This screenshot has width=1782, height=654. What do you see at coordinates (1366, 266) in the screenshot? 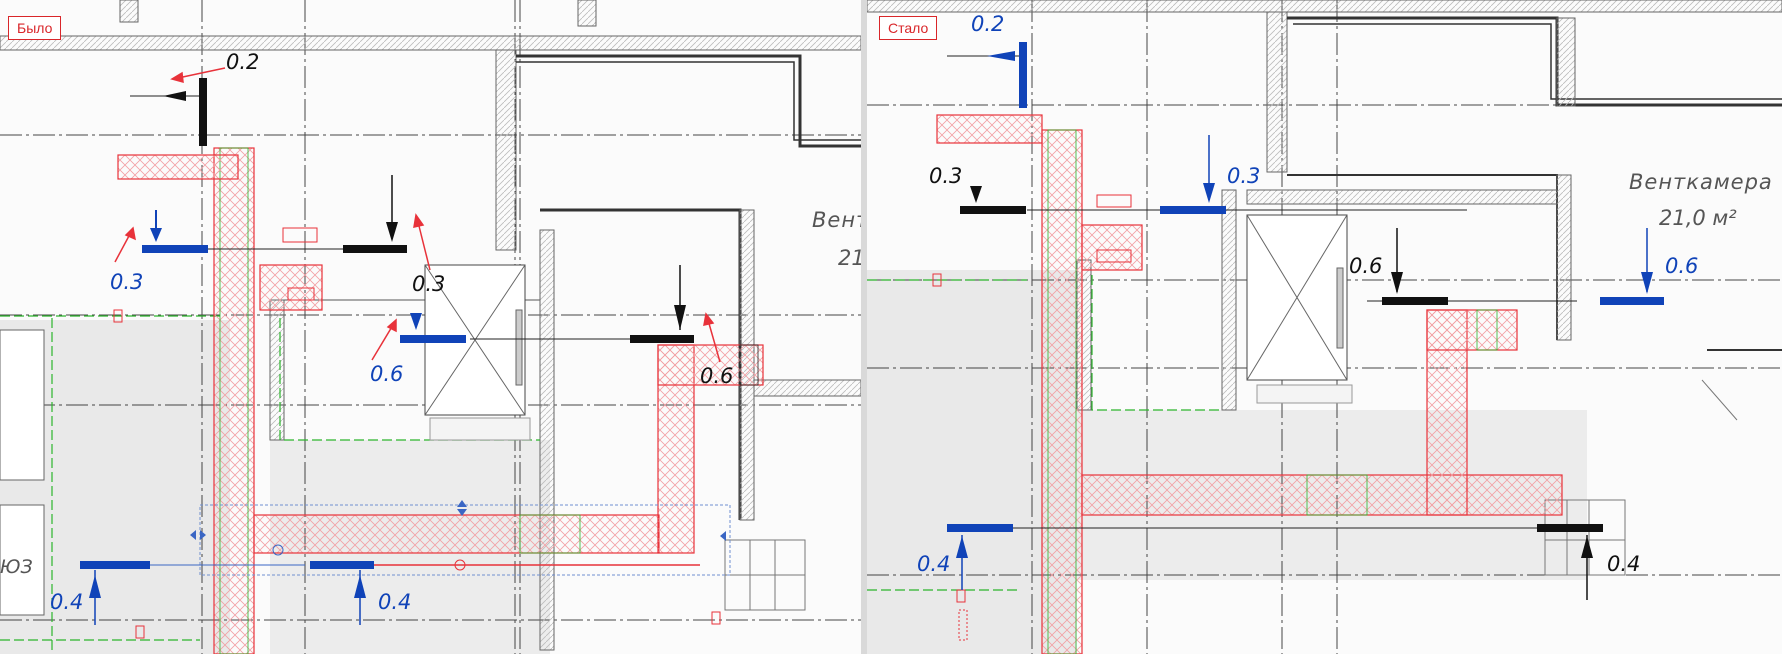
I see `after-label-t4: 0.6` at bounding box center [1366, 266].